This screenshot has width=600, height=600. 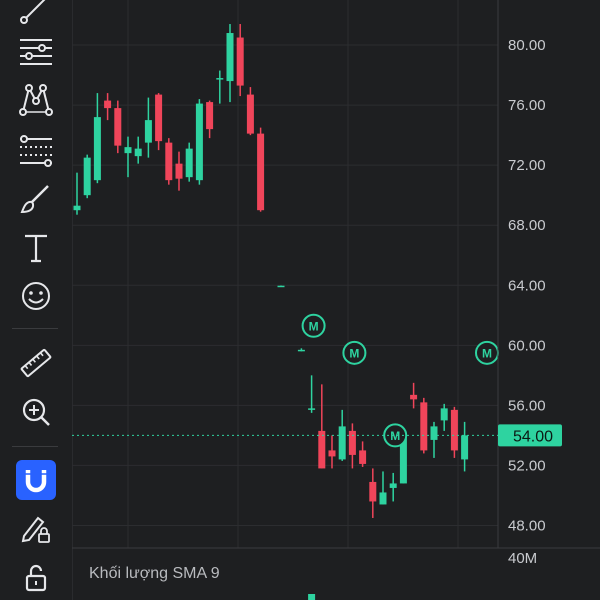 I want to click on trend-line-tool, so click(x=36, y=15).